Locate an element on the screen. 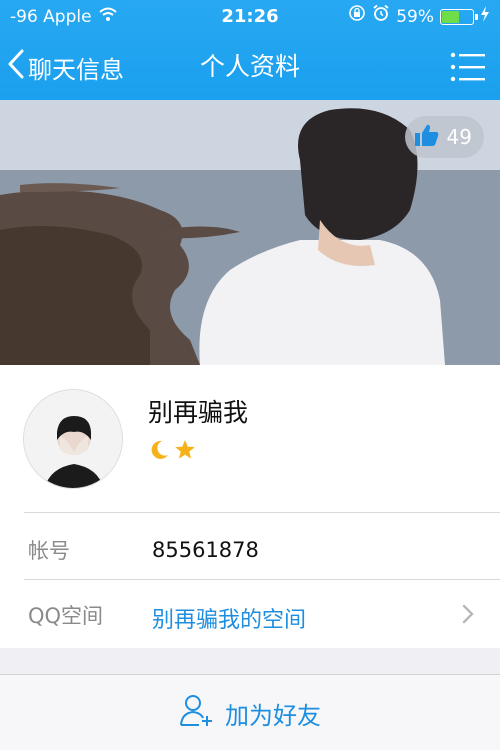  bottom-bar: 加为好友 is located at coordinates (250, 712).